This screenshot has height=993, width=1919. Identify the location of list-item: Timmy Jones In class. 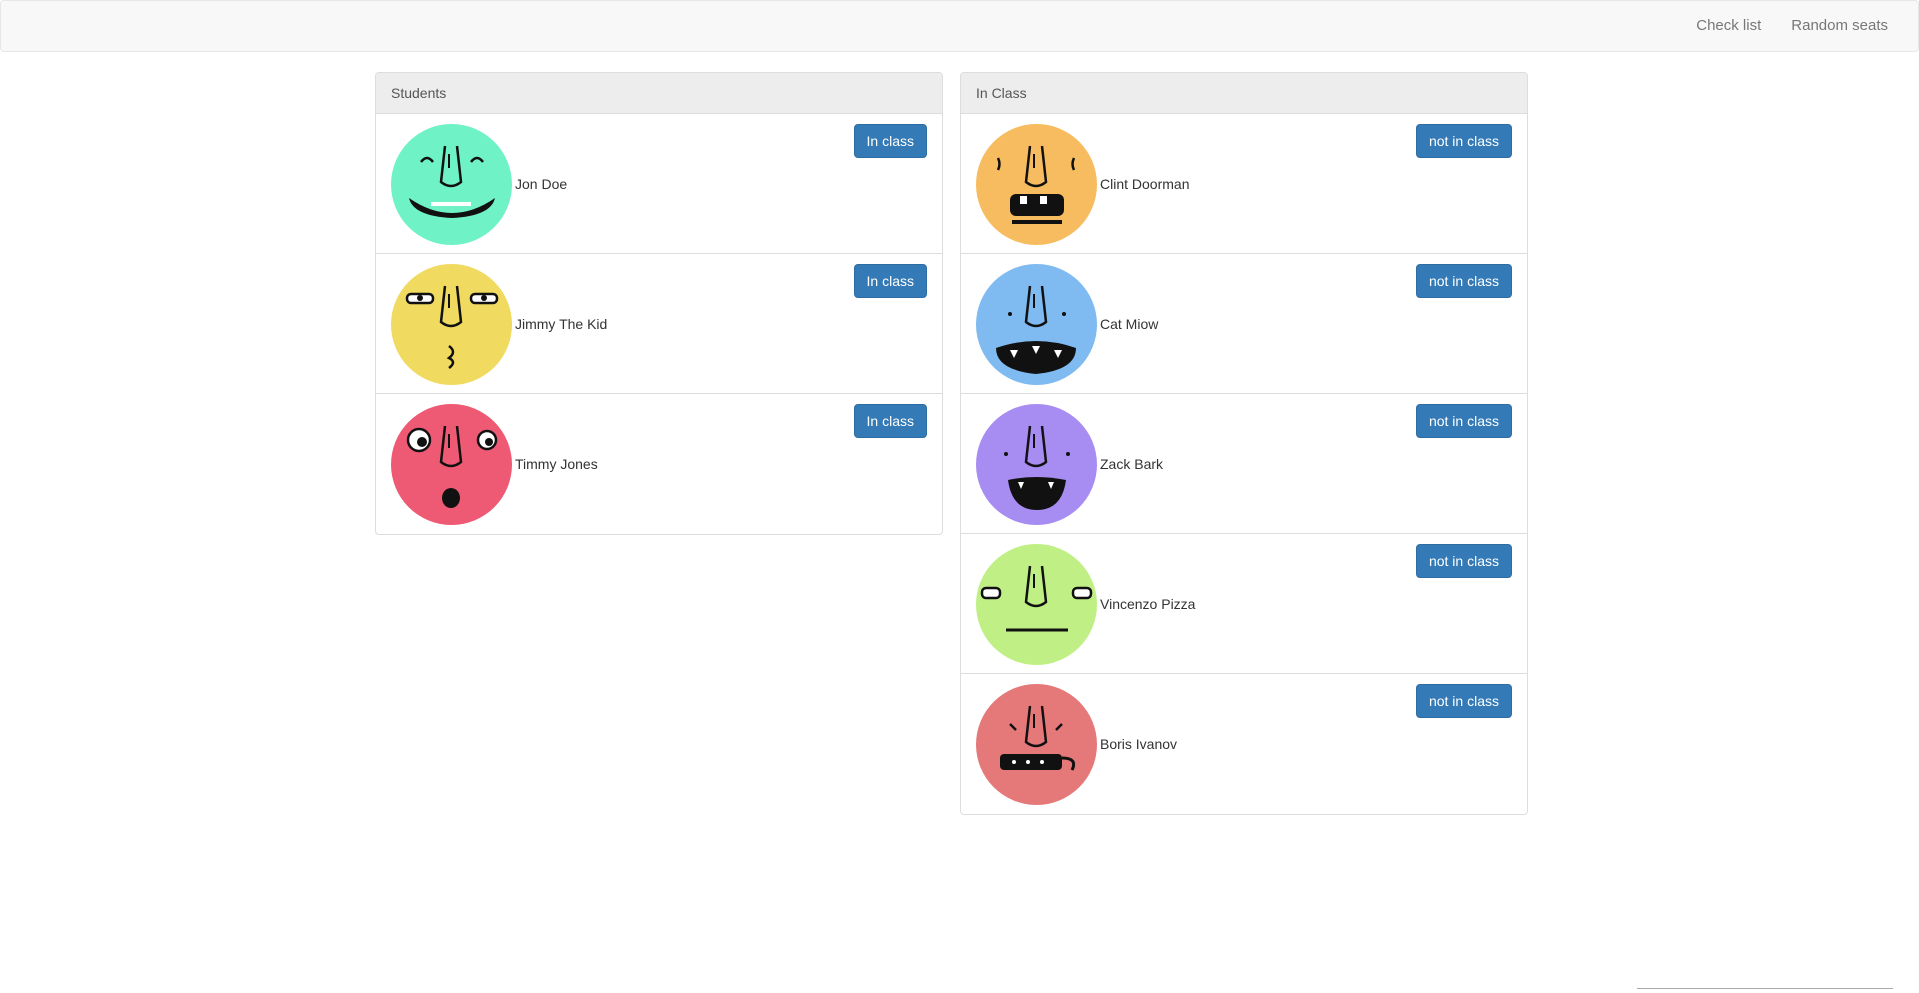
(659, 464).